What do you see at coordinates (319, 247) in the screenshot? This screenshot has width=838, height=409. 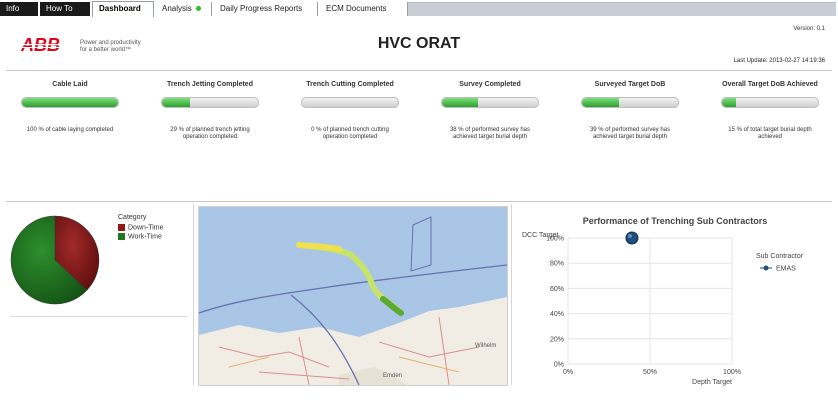 I see `cable-route-segment` at bounding box center [319, 247].